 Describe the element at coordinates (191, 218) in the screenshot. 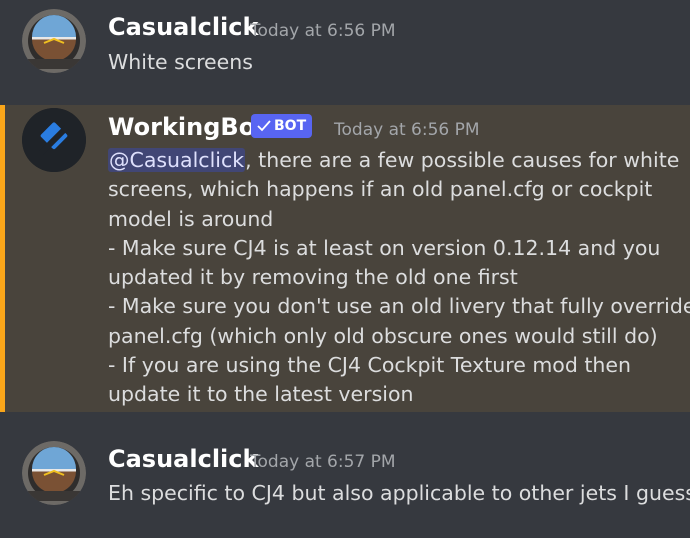

I see `message-line: model is around` at that location.